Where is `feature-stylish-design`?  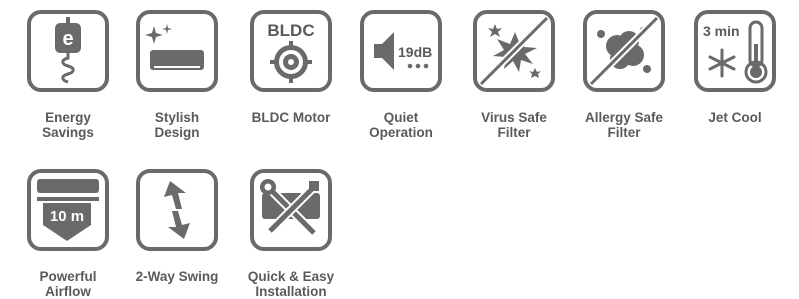 feature-stylish-design is located at coordinates (177, 51).